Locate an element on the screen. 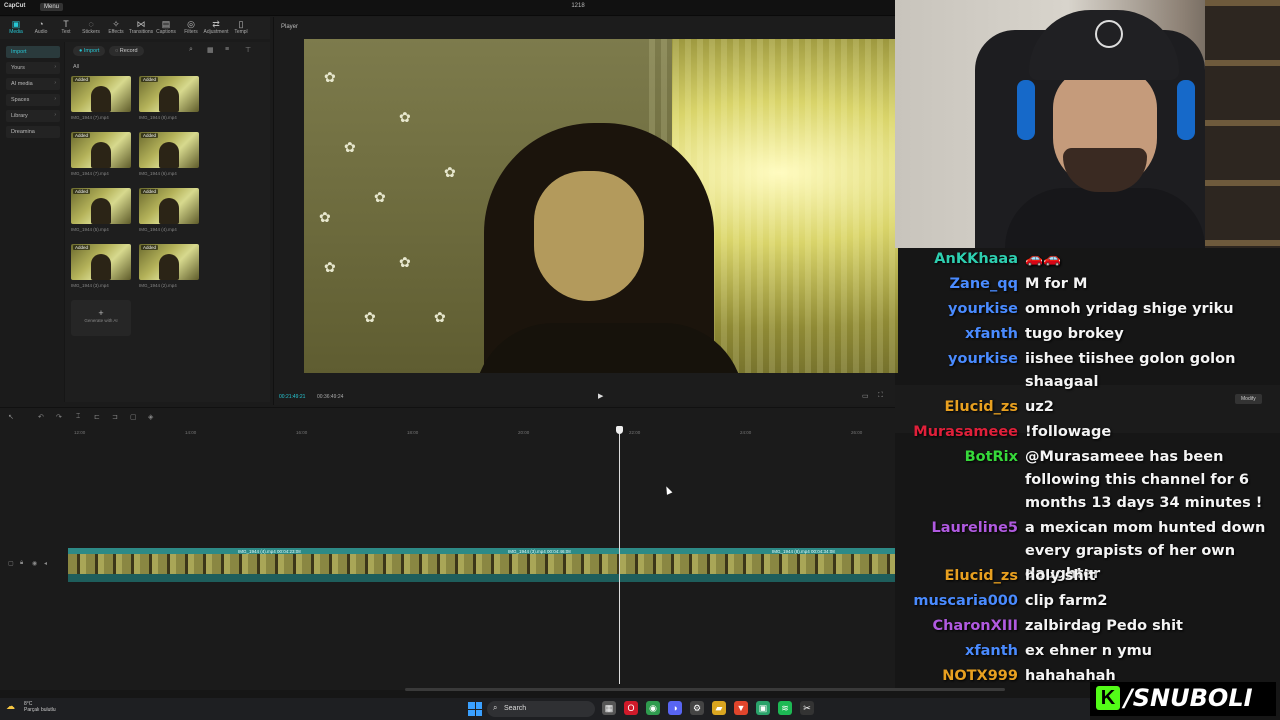 This screenshot has height=720, width=1280. windows-taskbar: ☁ 8°C Parçalı bulutlu ⌕ Search ▦ O ◉ ◑ ⚙ ▰ ▼ ▣ ≋ ✂ is located at coordinates (545, 709).